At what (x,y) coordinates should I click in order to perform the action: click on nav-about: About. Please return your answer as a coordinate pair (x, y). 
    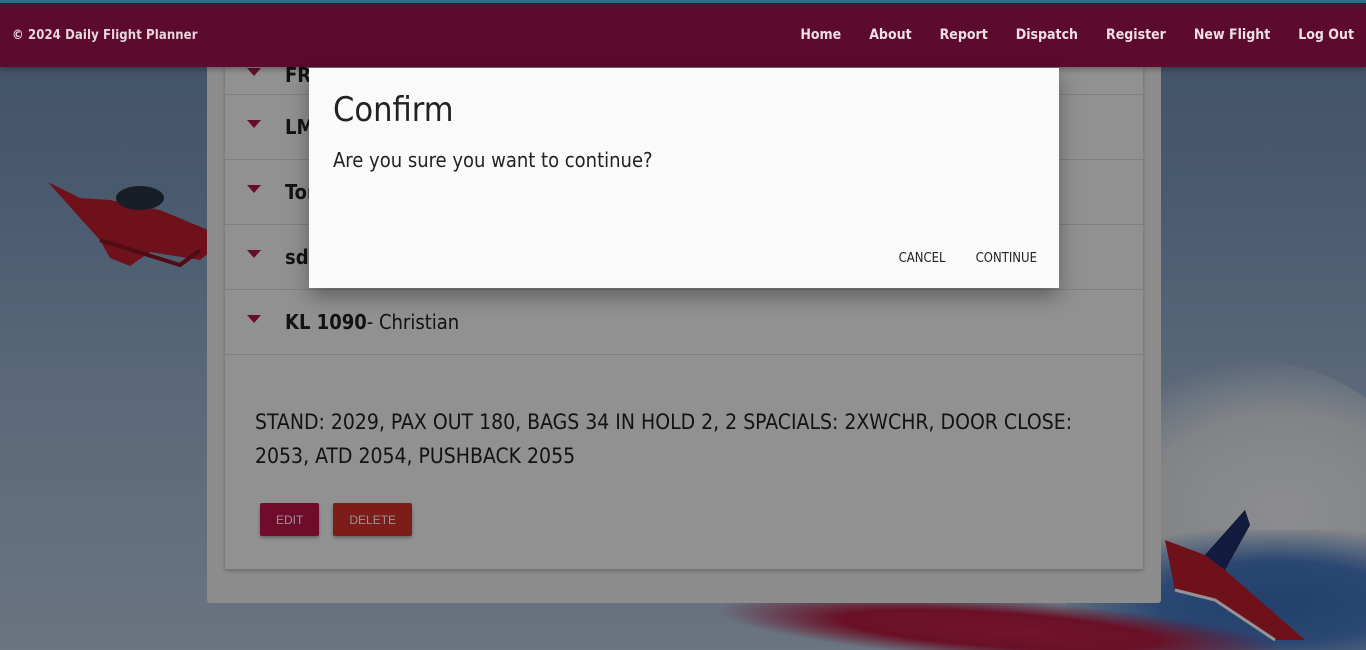
    Looking at the image, I should click on (876, 35).